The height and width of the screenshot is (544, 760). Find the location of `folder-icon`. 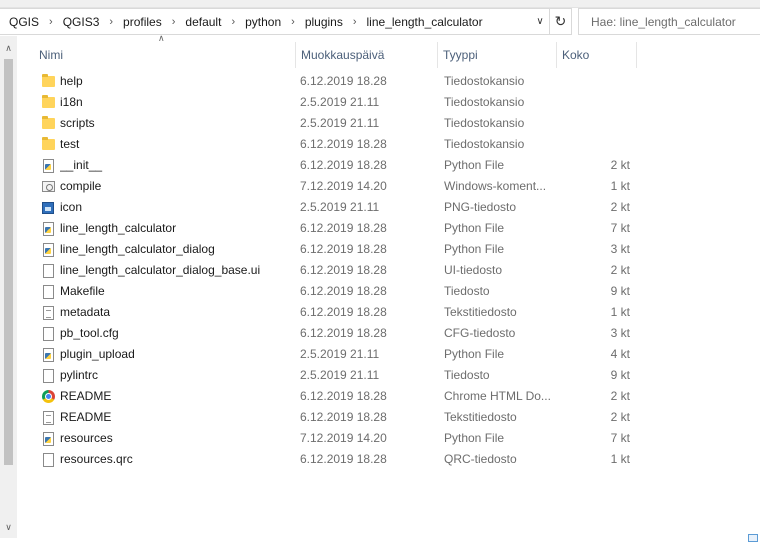

folder-icon is located at coordinates (48, 102).